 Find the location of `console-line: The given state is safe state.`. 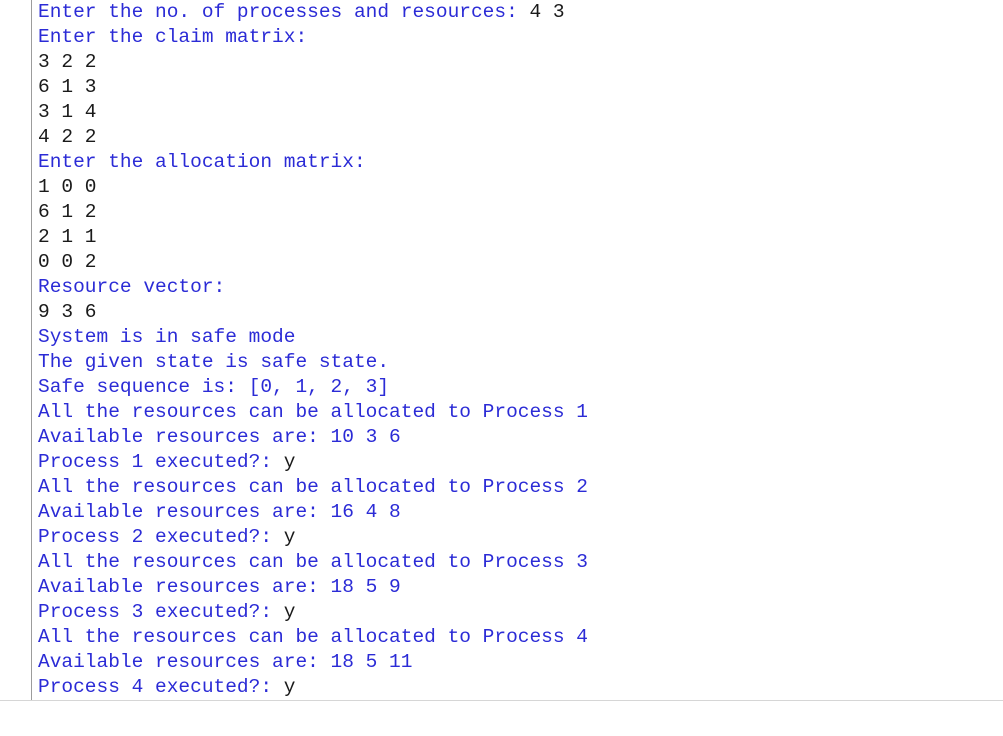

console-line: The given state is safe state. is located at coordinates (520, 362).